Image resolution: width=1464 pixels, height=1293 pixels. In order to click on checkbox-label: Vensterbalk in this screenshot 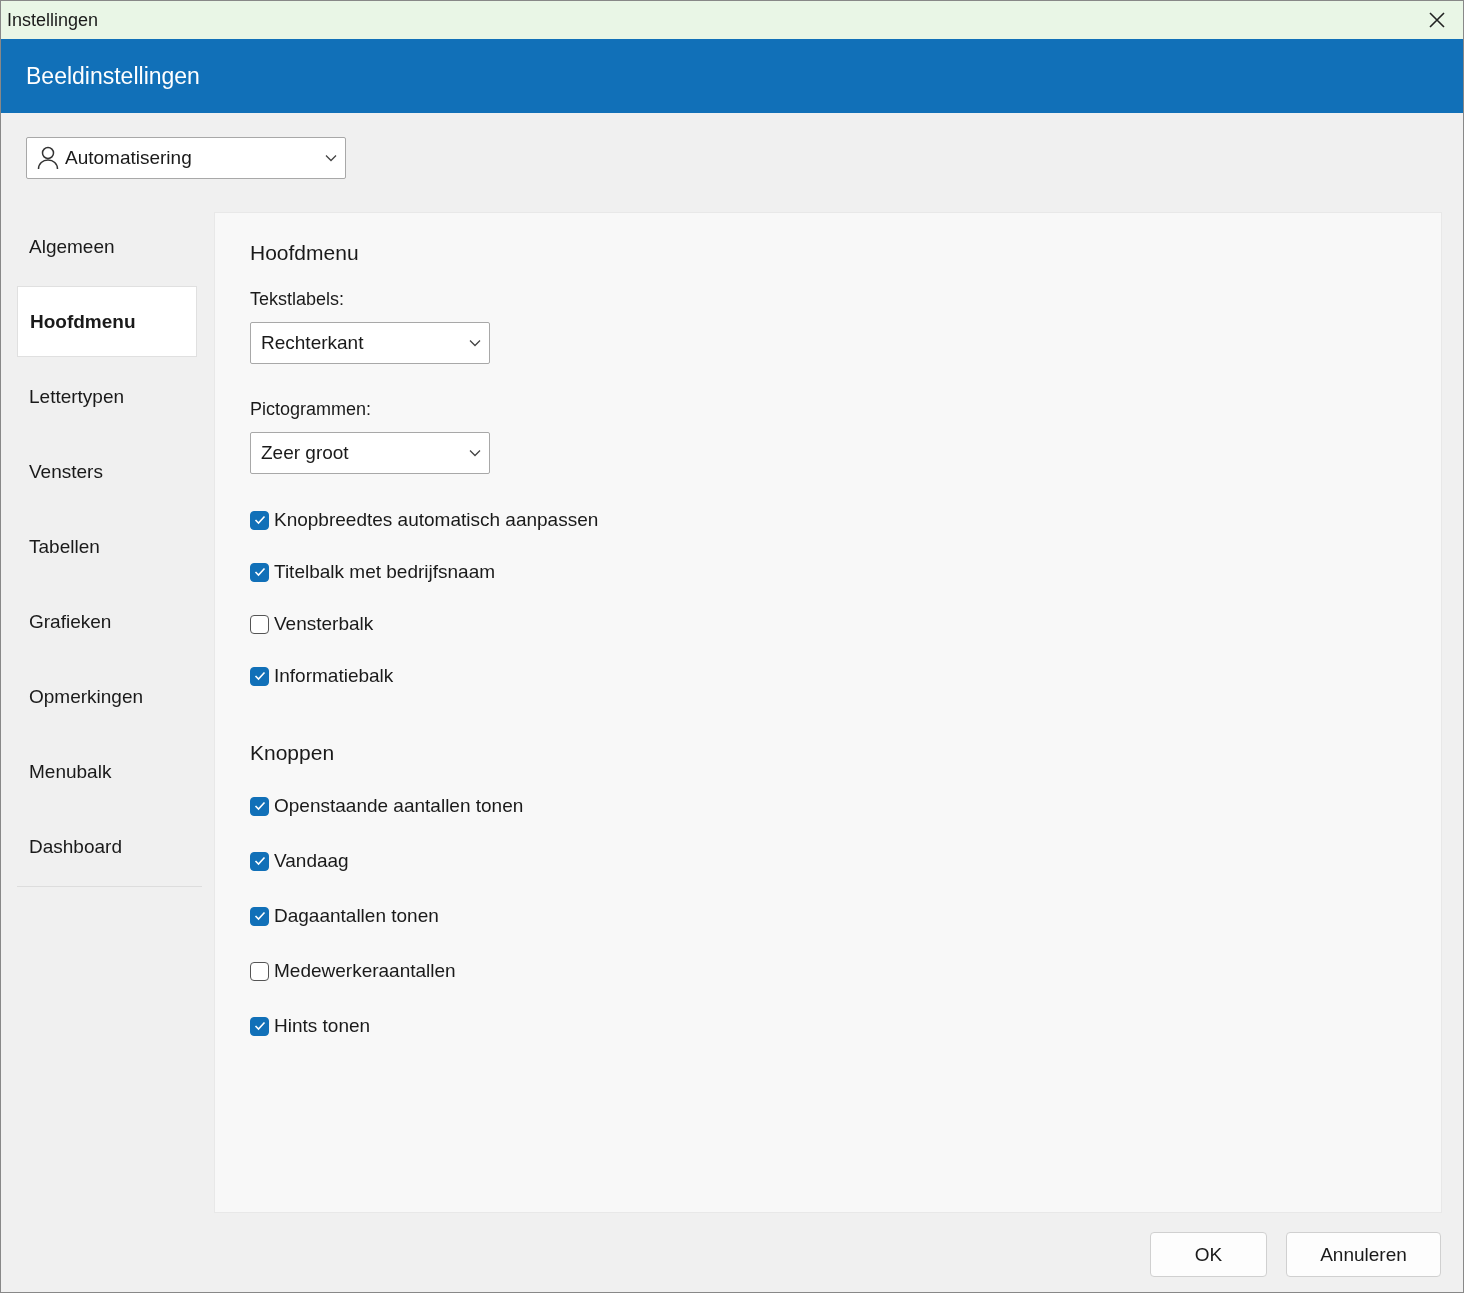, I will do `click(324, 624)`.